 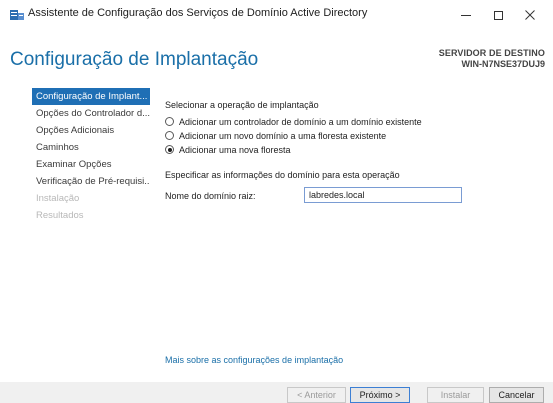 What do you see at coordinates (210, 196) in the screenshot?
I see `root-domain-label: Nome do domínio raiz:` at bounding box center [210, 196].